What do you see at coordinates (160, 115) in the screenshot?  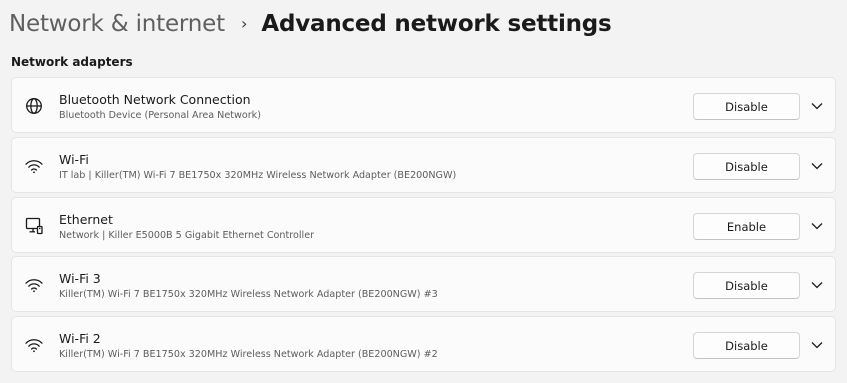 I see `adapter-description: Bluetooth Device (Personal Area Network)` at bounding box center [160, 115].